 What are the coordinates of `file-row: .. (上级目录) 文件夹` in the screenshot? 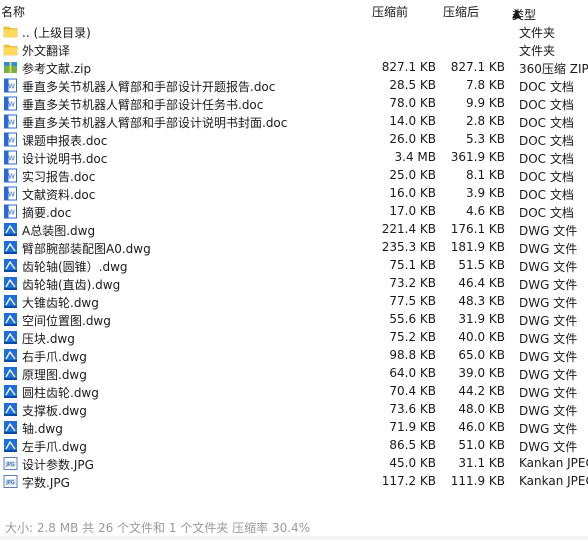 It's located at (294, 32).